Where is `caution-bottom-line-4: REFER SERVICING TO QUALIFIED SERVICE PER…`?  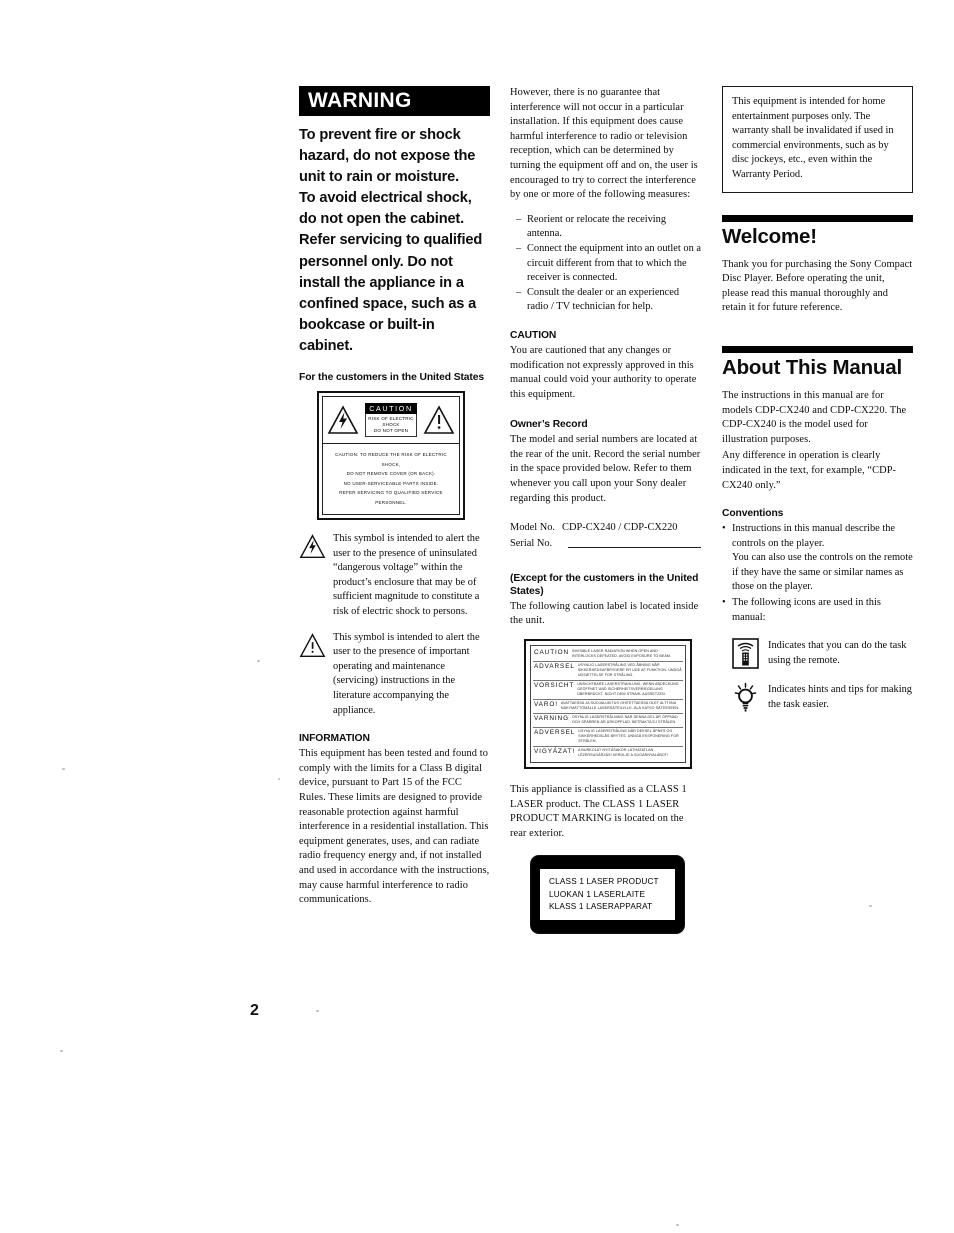
caution-bottom-line-4: REFER SERVICING TO QUALIFIED SERVICE PER… is located at coordinates (391, 497).